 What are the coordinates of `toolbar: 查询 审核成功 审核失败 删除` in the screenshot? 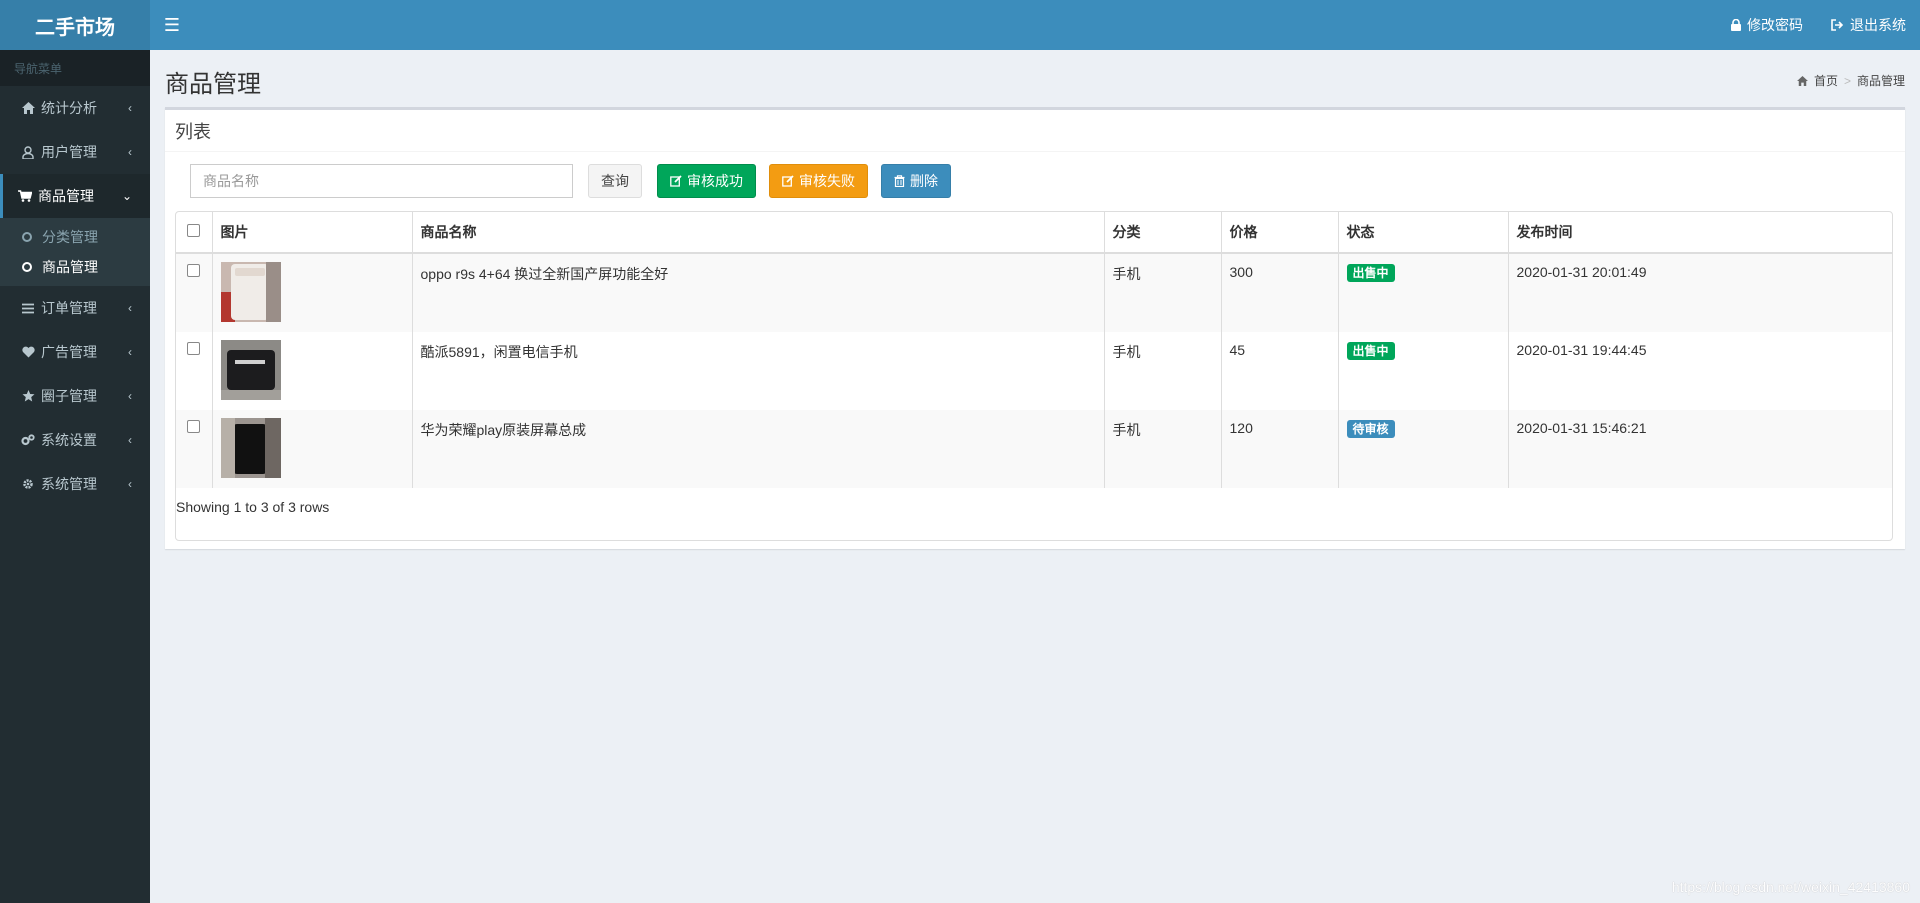 It's located at (570, 181).